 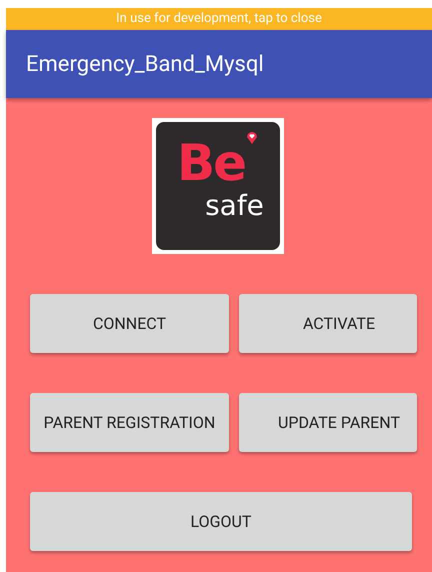 What do you see at coordinates (252, 137) in the screenshot?
I see `heart-pin-icon` at bounding box center [252, 137].